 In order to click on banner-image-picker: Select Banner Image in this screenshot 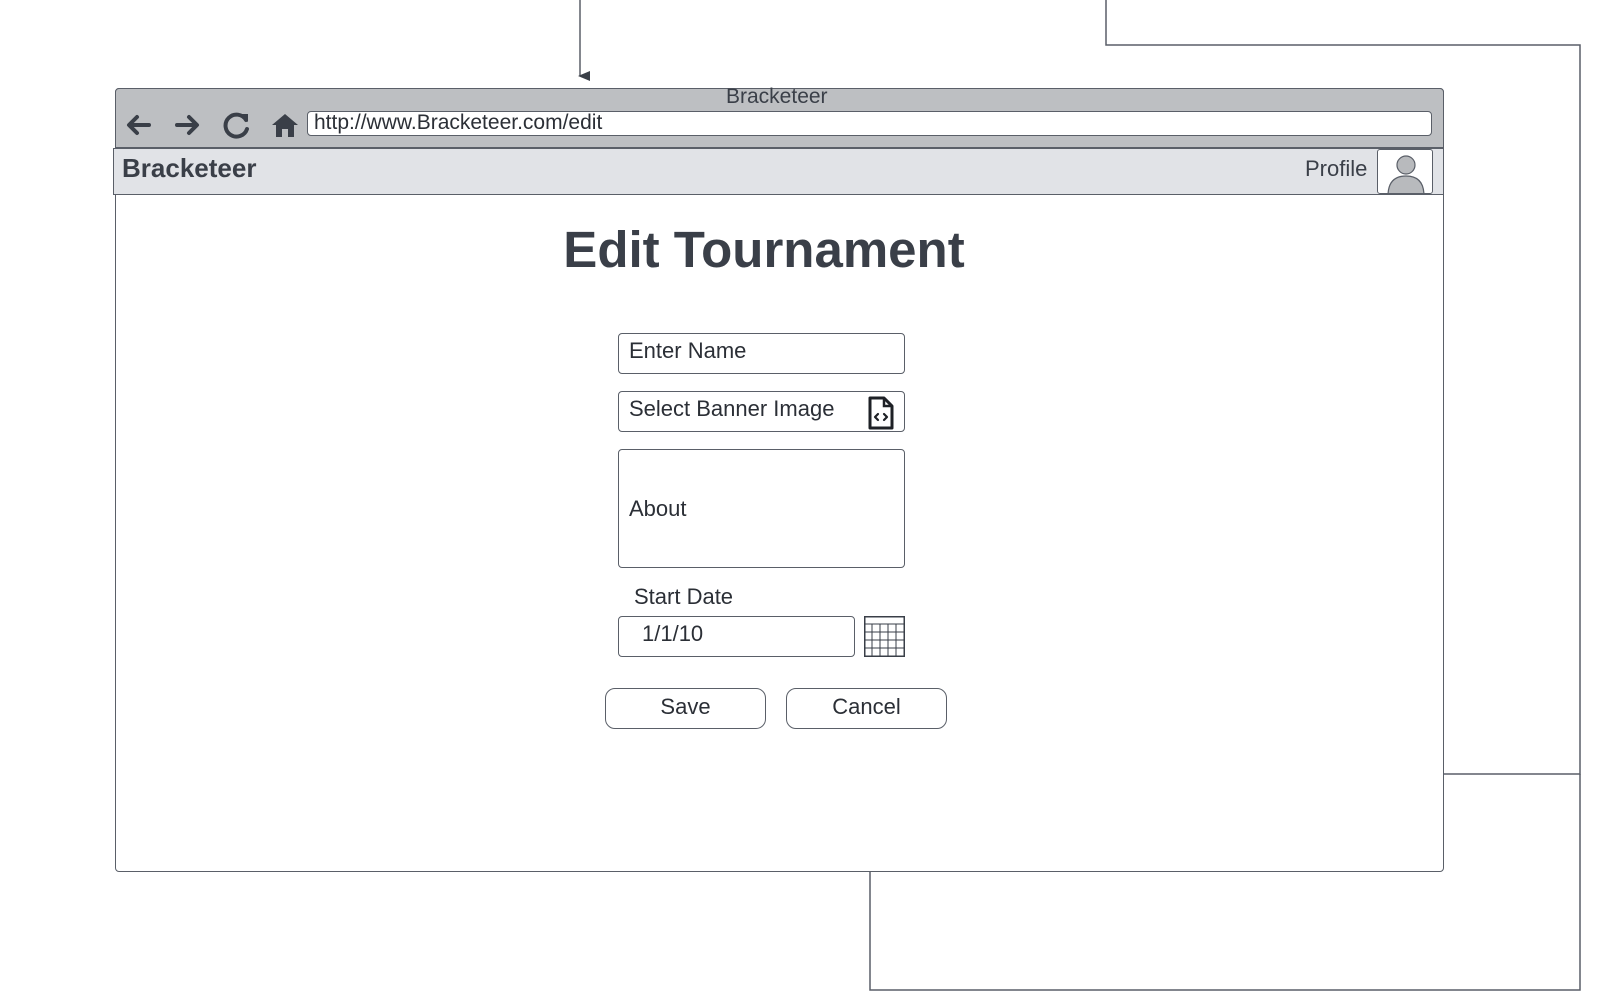, I will do `click(761, 411)`.